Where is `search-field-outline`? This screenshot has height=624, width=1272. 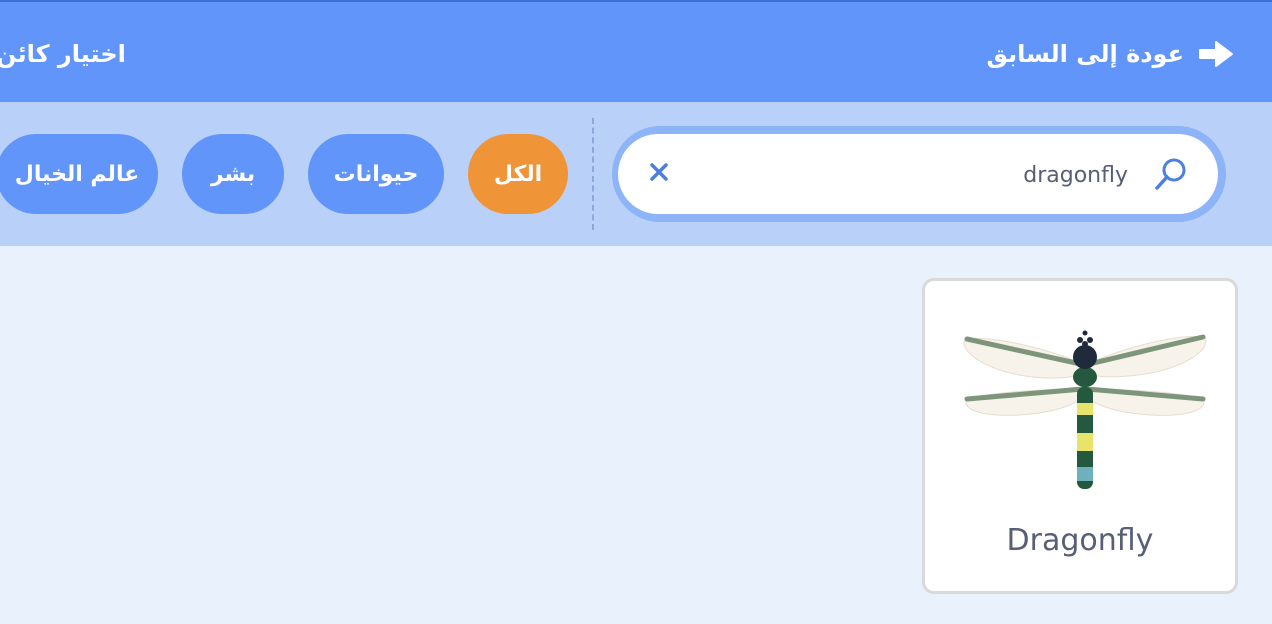 search-field-outline is located at coordinates (919, 174).